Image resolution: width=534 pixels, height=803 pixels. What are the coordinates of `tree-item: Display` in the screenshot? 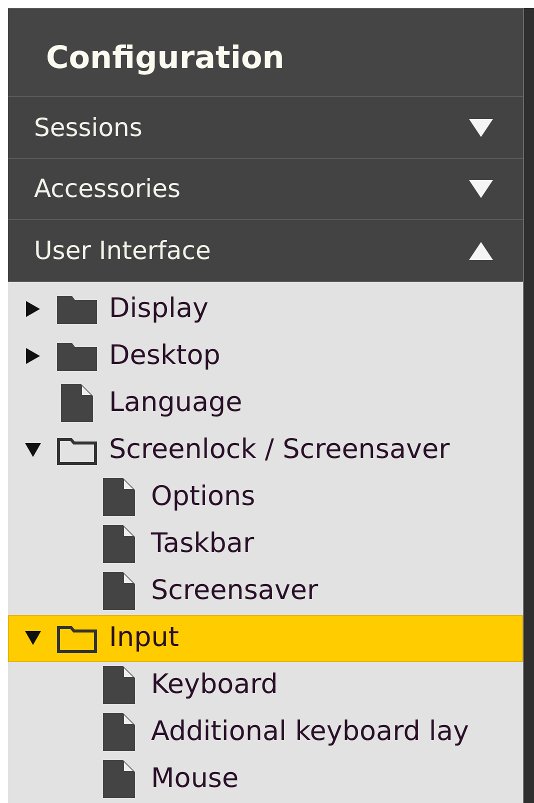 It's located at (265, 309).